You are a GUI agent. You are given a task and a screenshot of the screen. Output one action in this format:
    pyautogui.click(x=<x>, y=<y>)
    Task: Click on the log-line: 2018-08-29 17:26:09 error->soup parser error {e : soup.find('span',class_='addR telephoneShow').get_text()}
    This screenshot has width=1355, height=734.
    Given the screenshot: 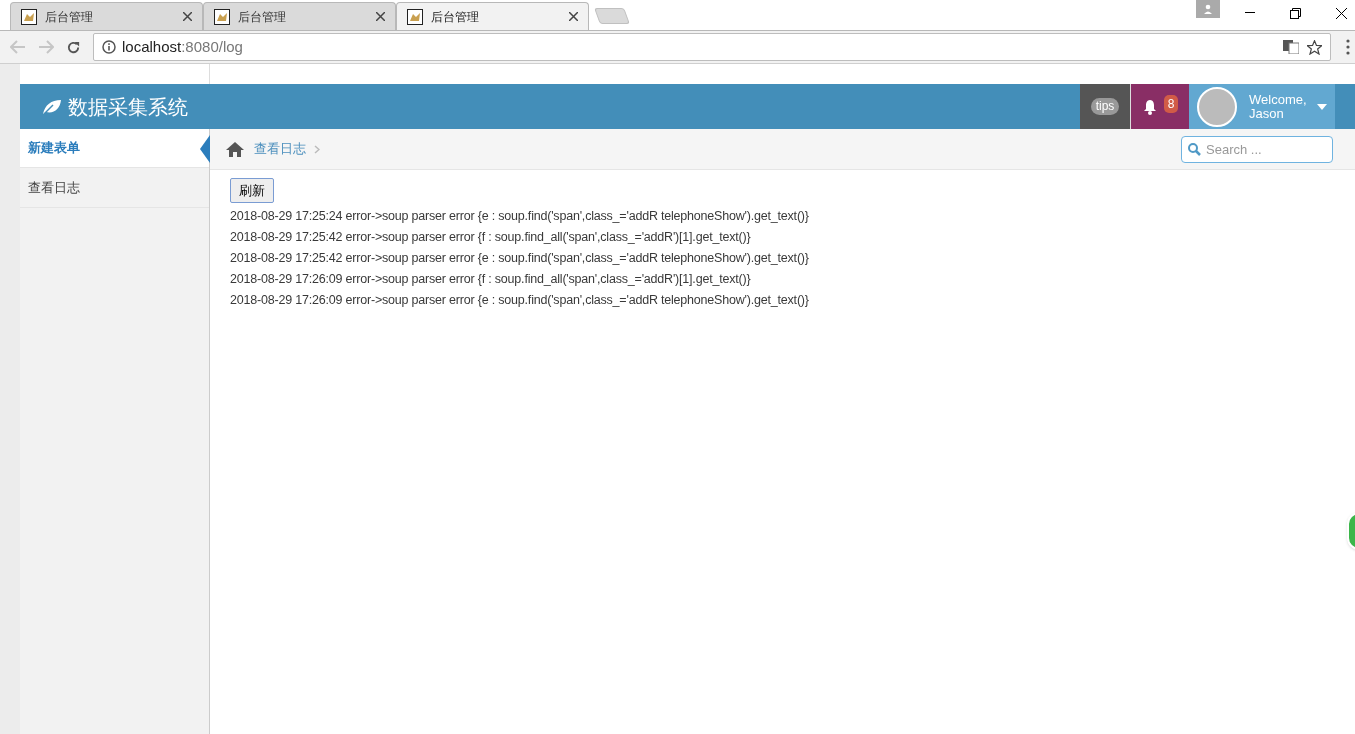 What is the action you would take?
    pyautogui.click(x=519, y=300)
    